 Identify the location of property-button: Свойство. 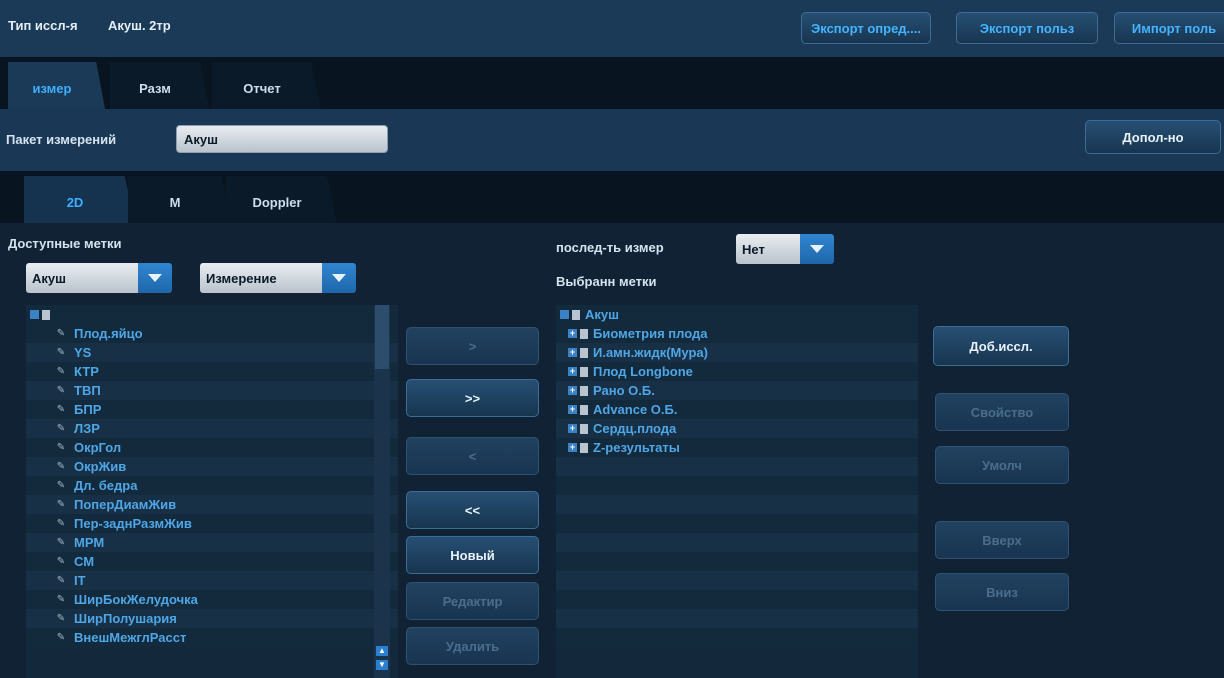
(1002, 412).